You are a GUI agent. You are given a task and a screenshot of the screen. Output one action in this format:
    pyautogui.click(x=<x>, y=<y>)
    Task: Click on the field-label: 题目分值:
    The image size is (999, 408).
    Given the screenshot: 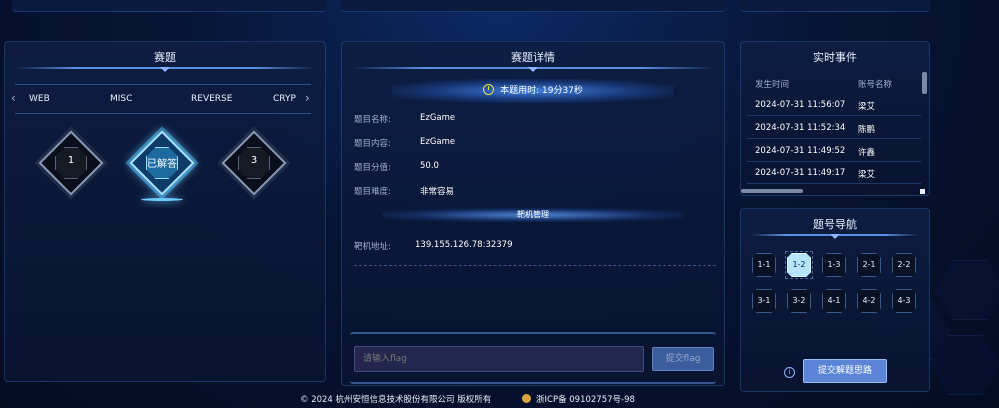 What is the action you would take?
    pyautogui.click(x=372, y=168)
    